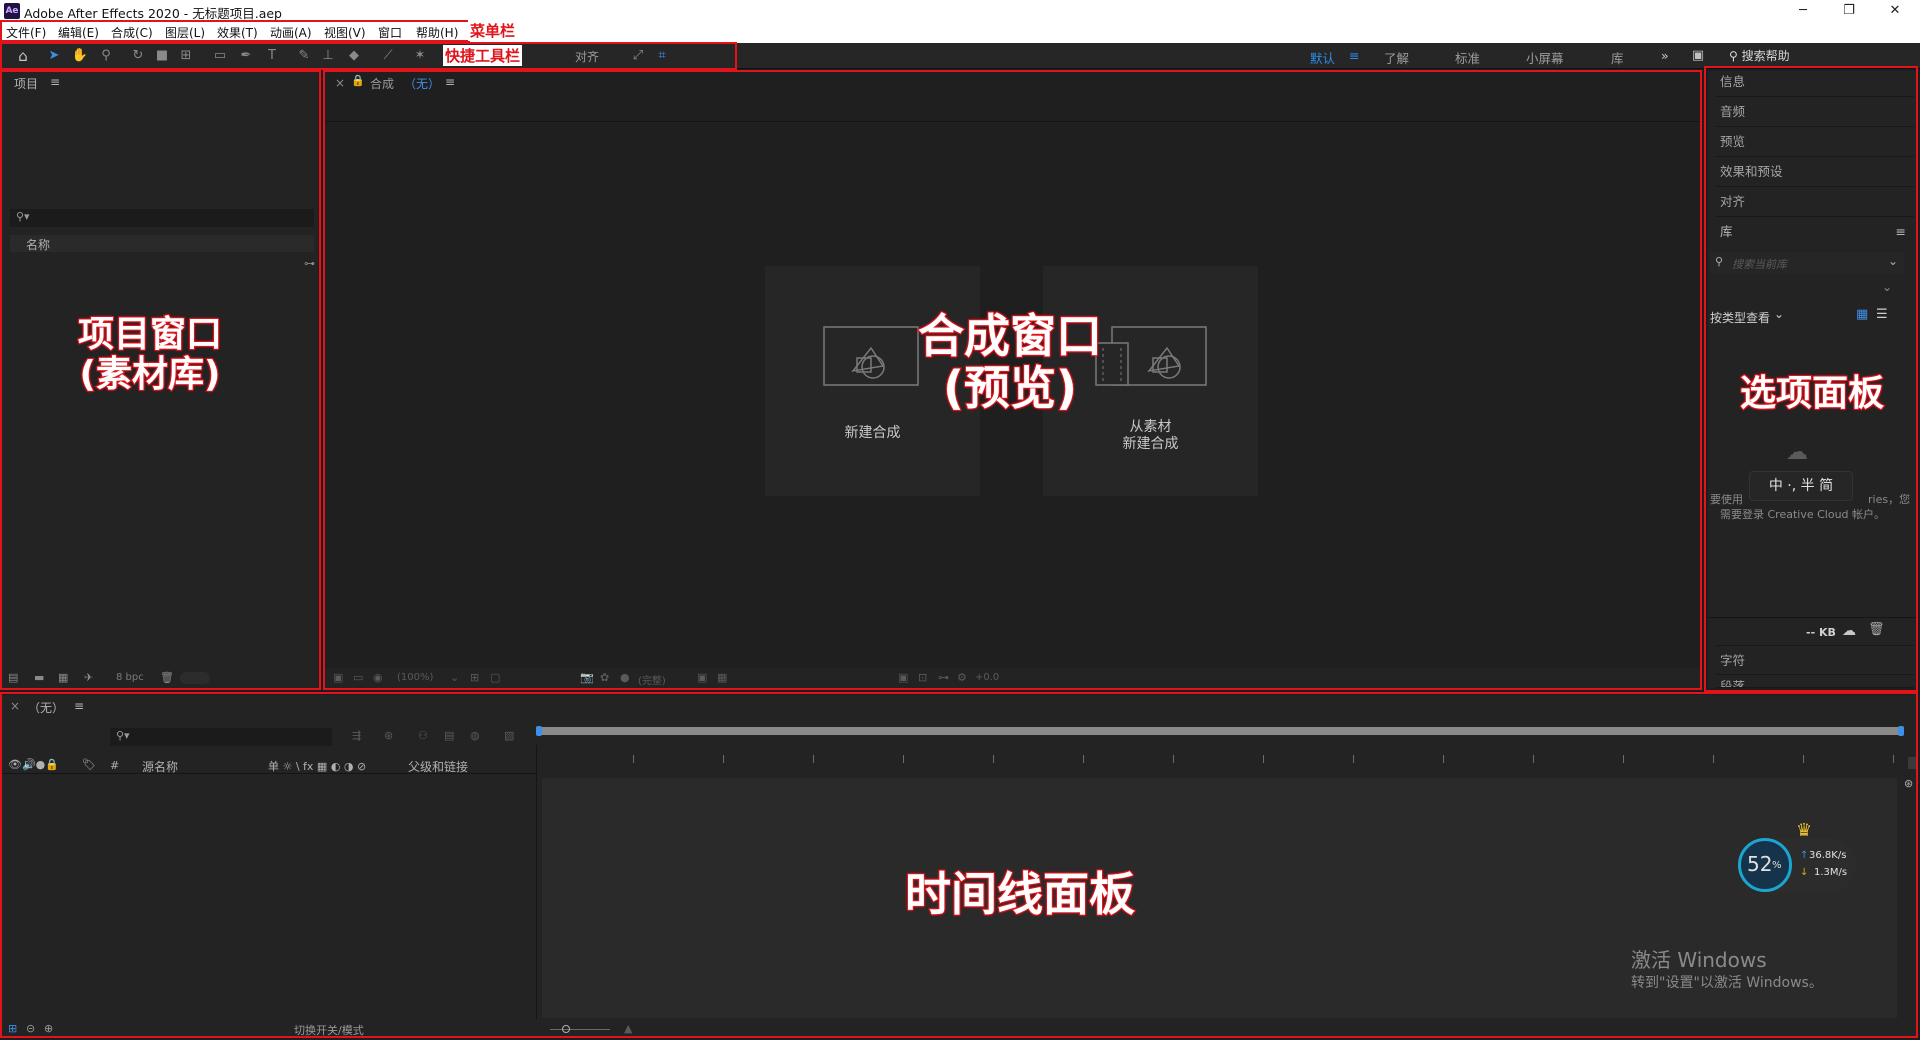 The height and width of the screenshot is (1040, 1920). Describe the element at coordinates (1815, 82) in the screenshot. I see `side-item-info: 信息` at that location.